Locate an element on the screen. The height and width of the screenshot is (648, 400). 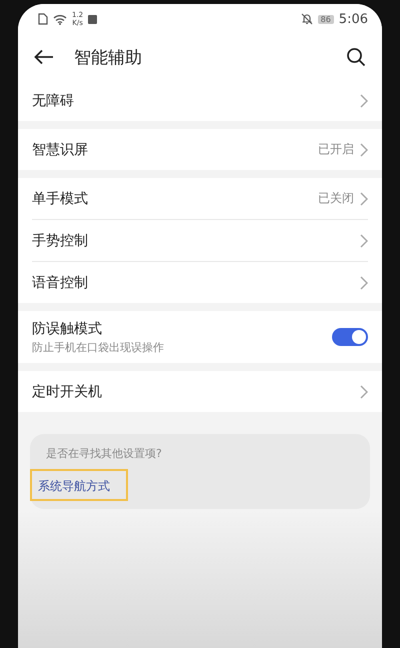
toggle-switch is located at coordinates (350, 337).